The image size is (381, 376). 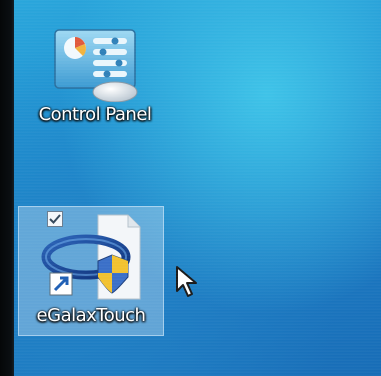 What do you see at coordinates (96, 65) in the screenshot?
I see `control-panel-icon` at bounding box center [96, 65].